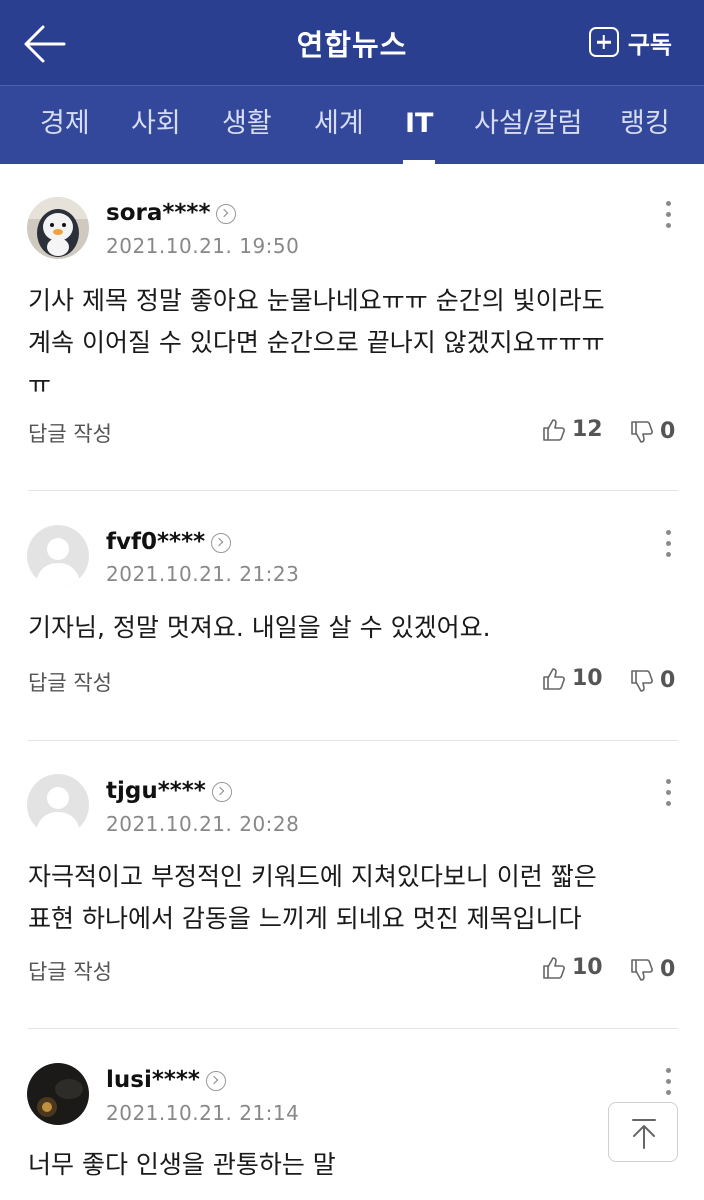  Describe the element at coordinates (156, 791) in the screenshot. I see `username-text: tjgu****` at that location.